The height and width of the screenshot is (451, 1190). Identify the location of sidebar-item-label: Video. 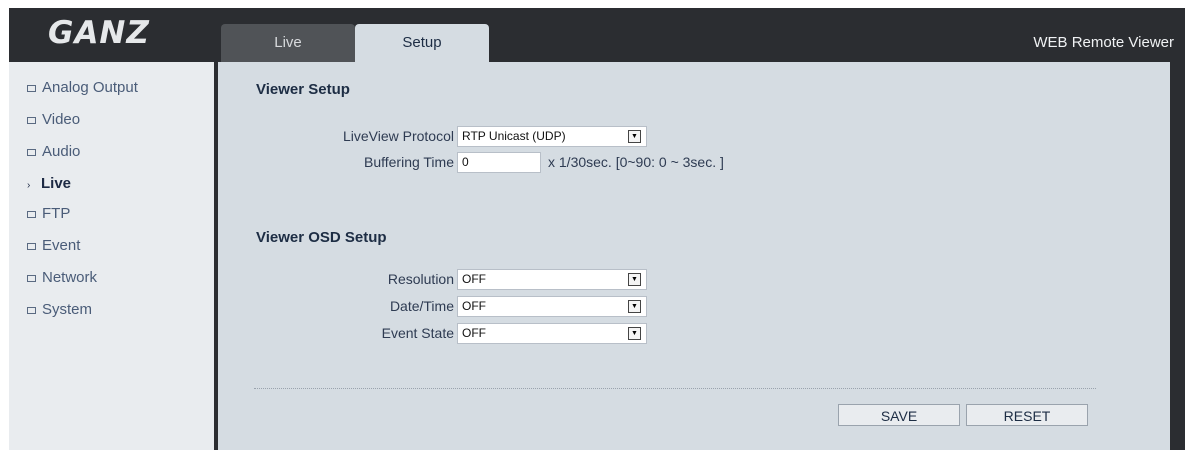
(61, 119).